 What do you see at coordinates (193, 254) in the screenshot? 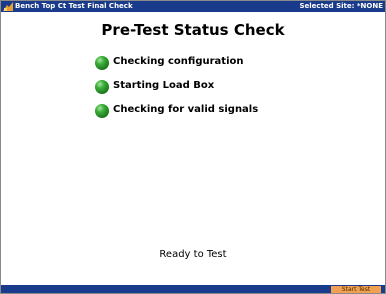
I see `status-text: Ready to Test` at bounding box center [193, 254].